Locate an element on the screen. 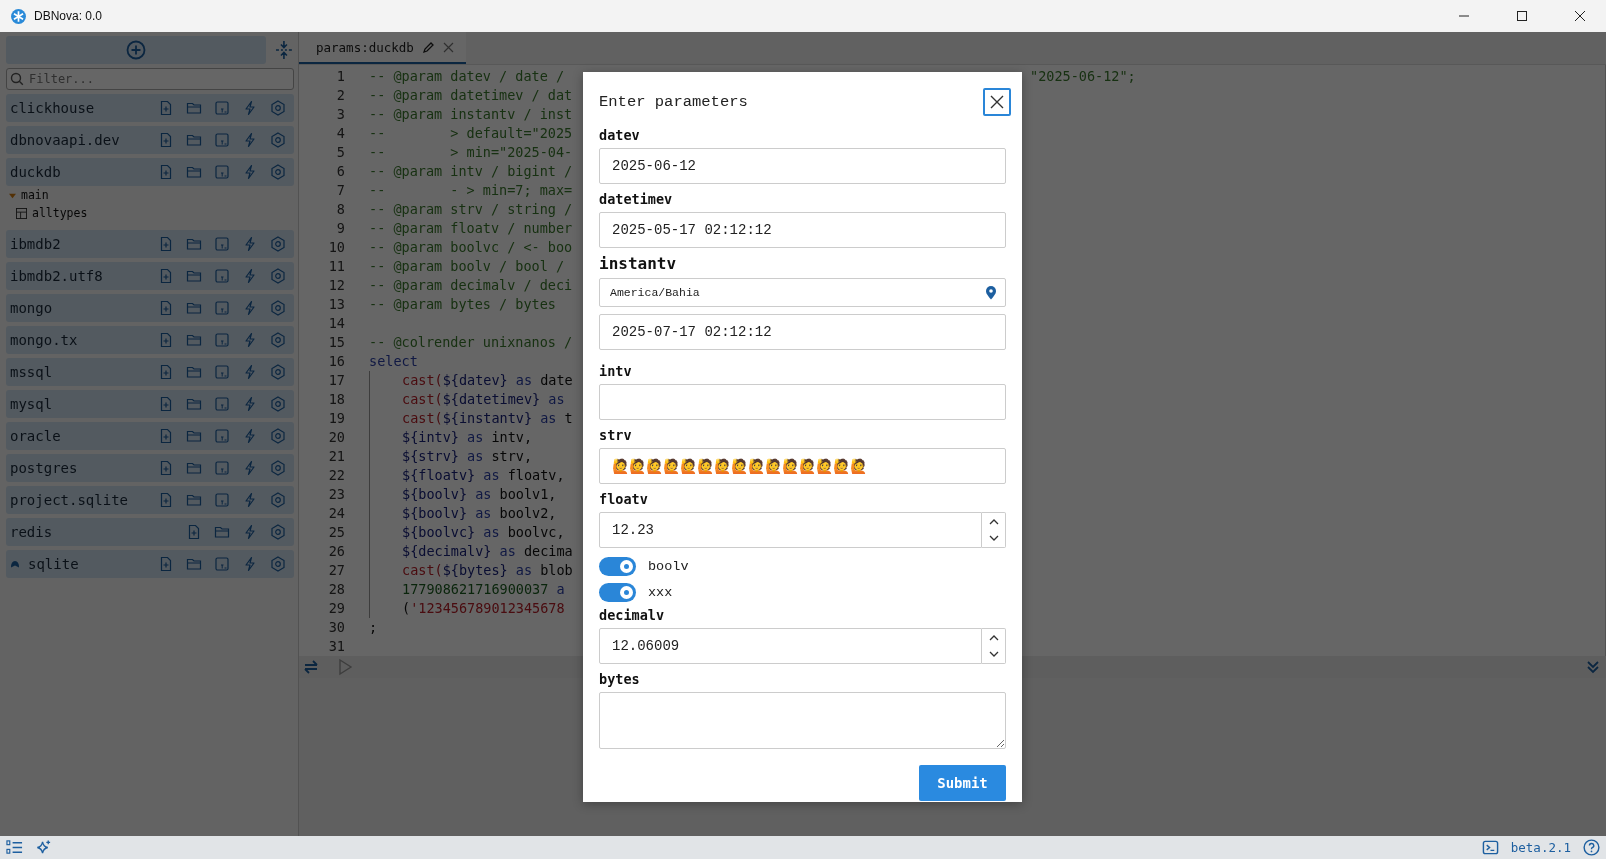  connection-item: dbnovaapi.dev is located at coordinates (150, 140).